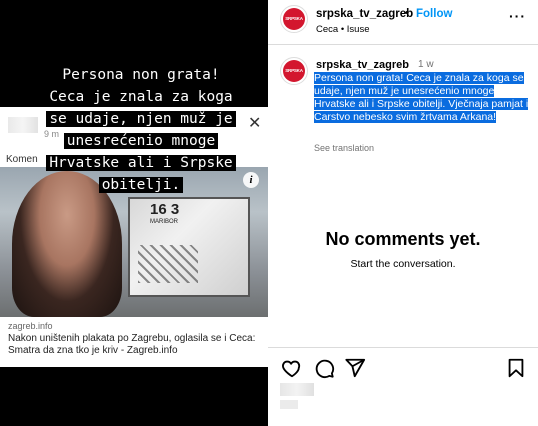 This screenshot has height=426, width=538. I want to click on billboard-subtext: MARIBOR, so click(164, 222).